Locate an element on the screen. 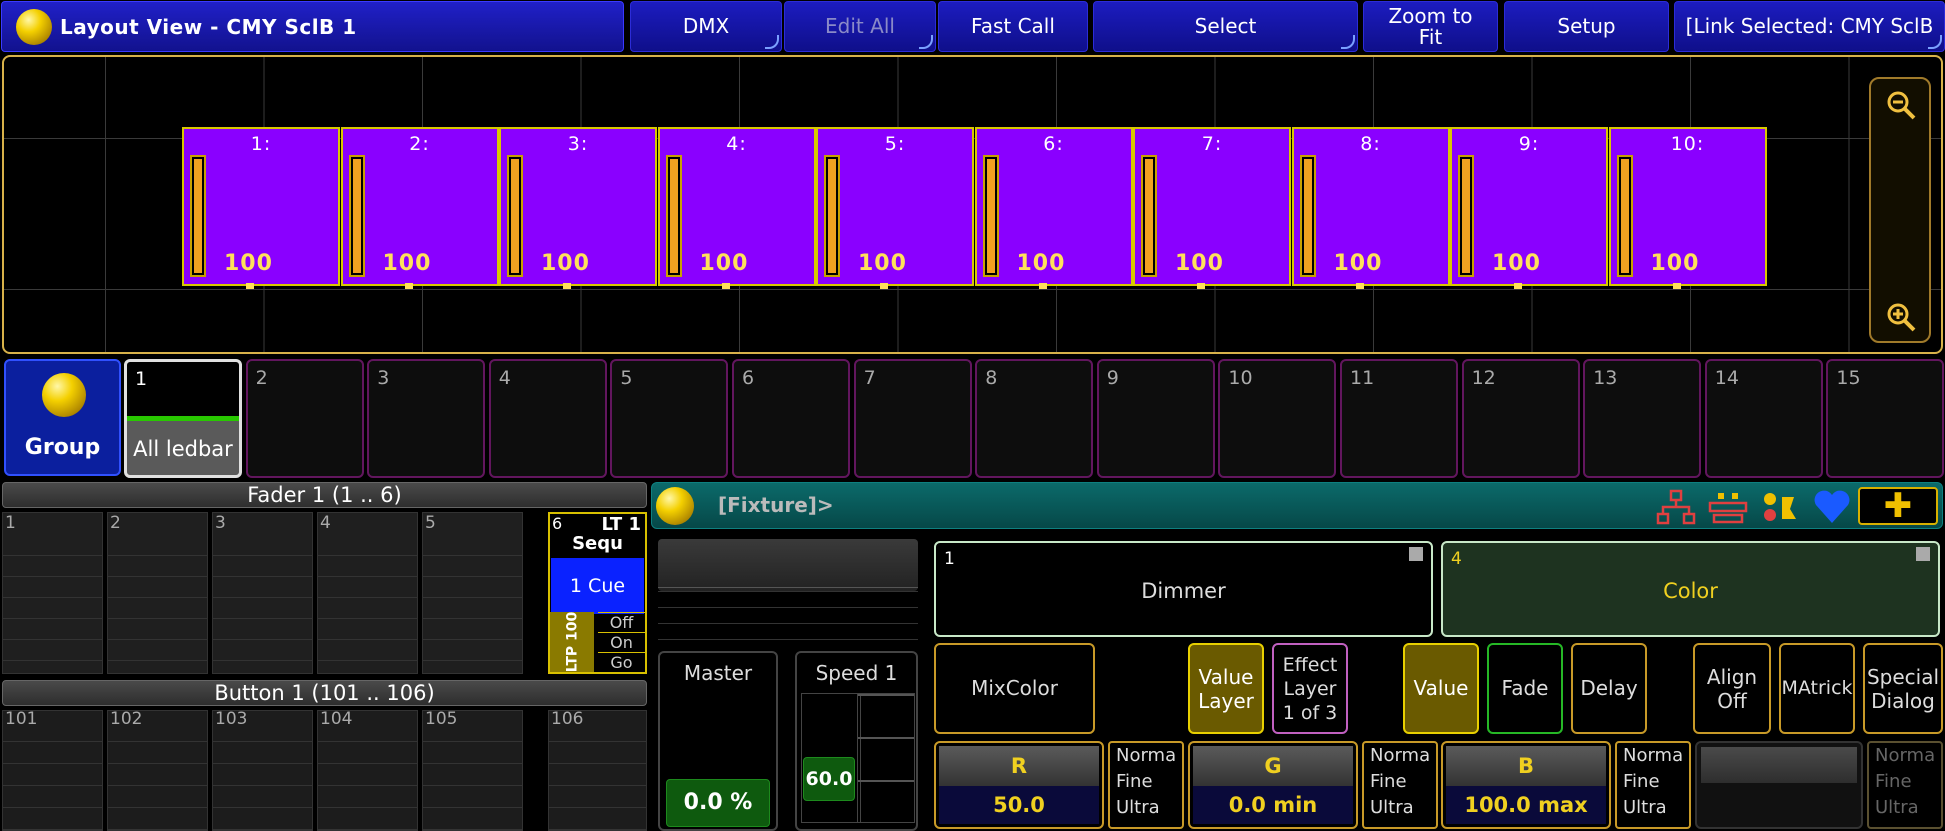  group-pool-header: Group is located at coordinates (62, 417).